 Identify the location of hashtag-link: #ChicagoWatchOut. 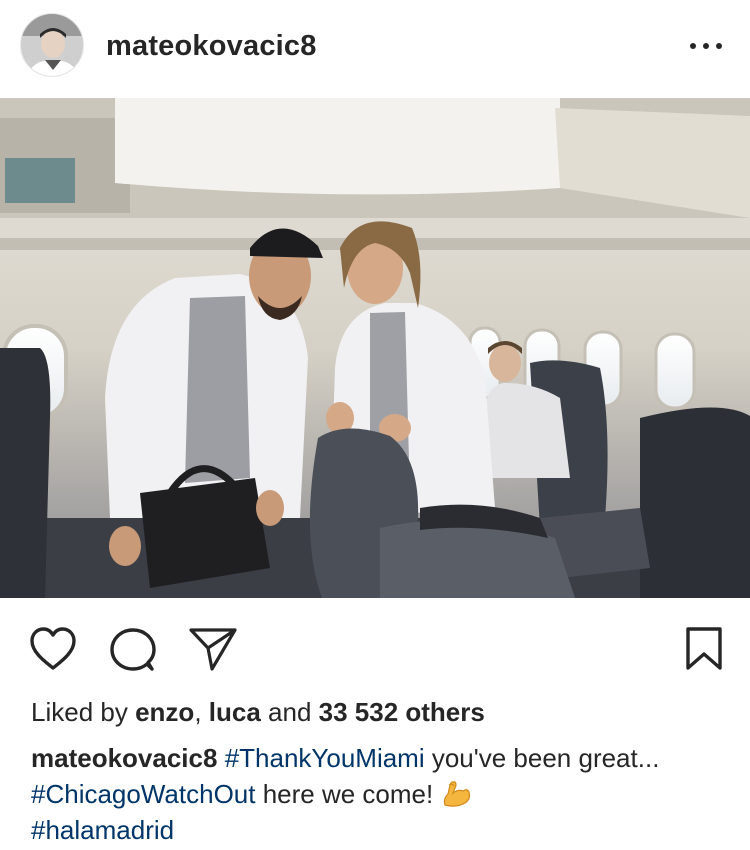
(143, 794).